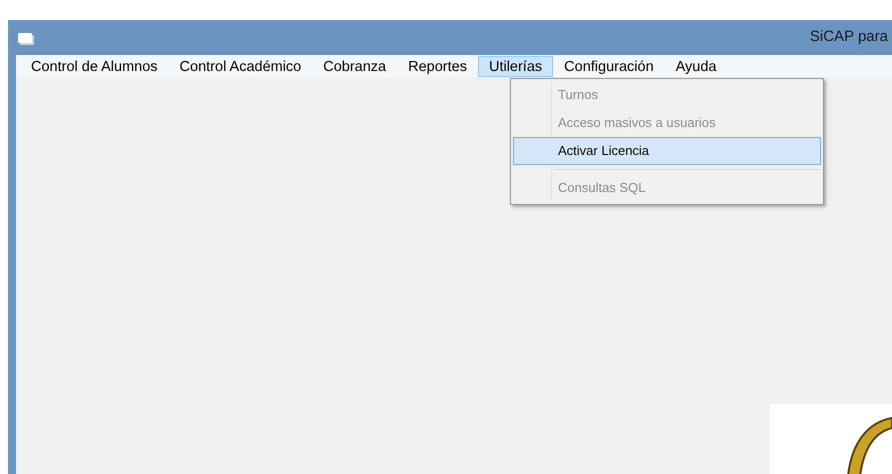  I want to click on window-title: SiCAP para, so click(849, 37).